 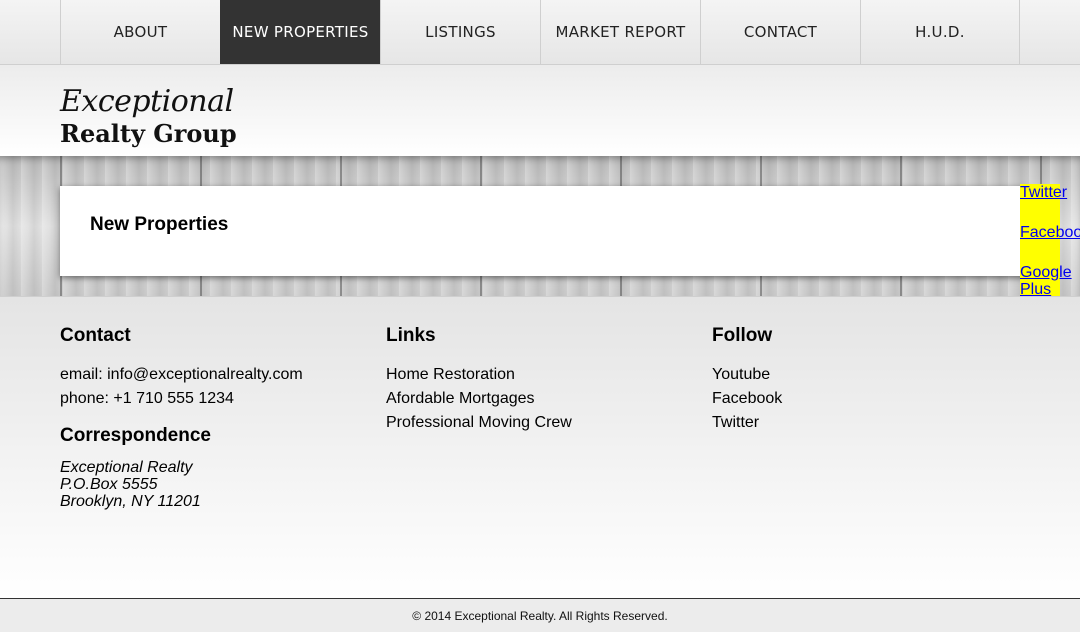 What do you see at coordinates (181, 374) in the screenshot?
I see `contact-email: email: info@exceptionalrealty.com` at bounding box center [181, 374].